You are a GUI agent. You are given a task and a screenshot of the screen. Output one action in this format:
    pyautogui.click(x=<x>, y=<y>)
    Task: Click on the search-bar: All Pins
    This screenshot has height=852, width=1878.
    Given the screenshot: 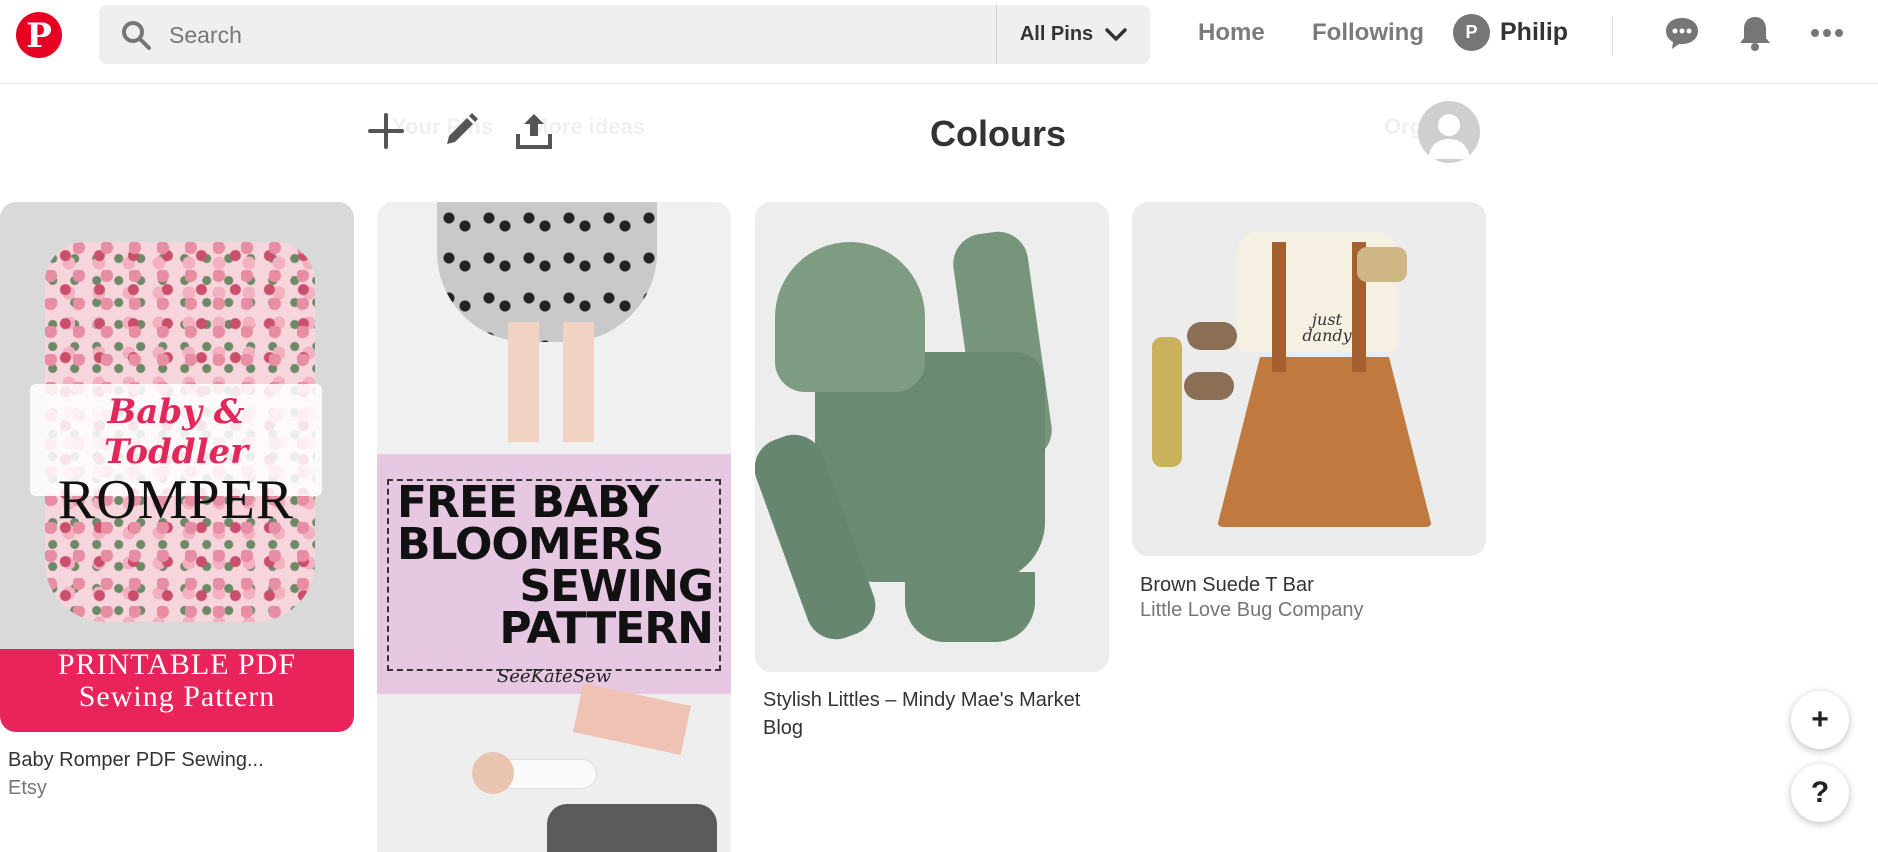 What is the action you would take?
    pyautogui.click(x=624, y=34)
    